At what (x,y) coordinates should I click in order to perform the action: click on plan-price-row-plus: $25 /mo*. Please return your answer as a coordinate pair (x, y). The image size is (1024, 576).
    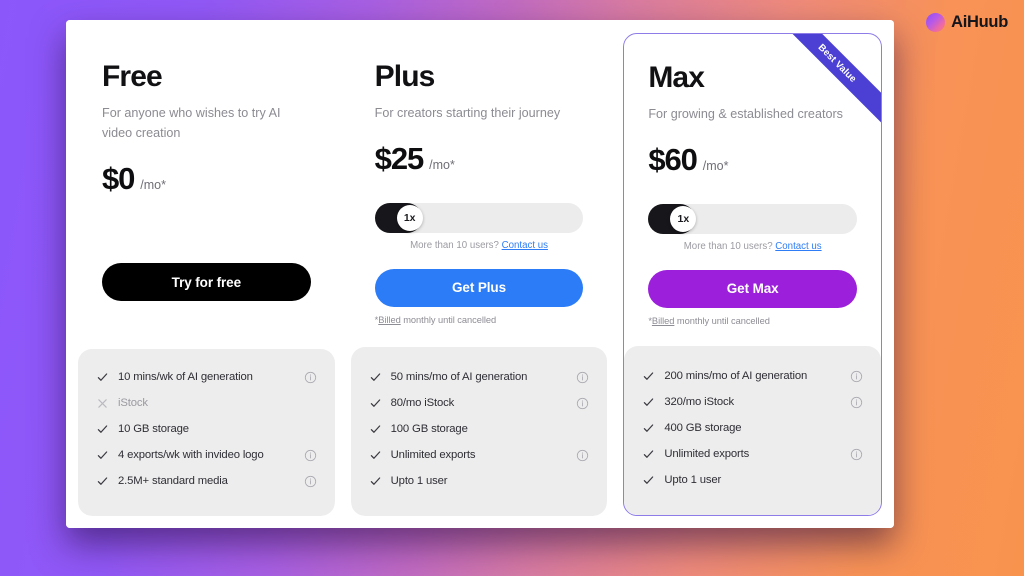
    Looking at the image, I should click on (479, 159).